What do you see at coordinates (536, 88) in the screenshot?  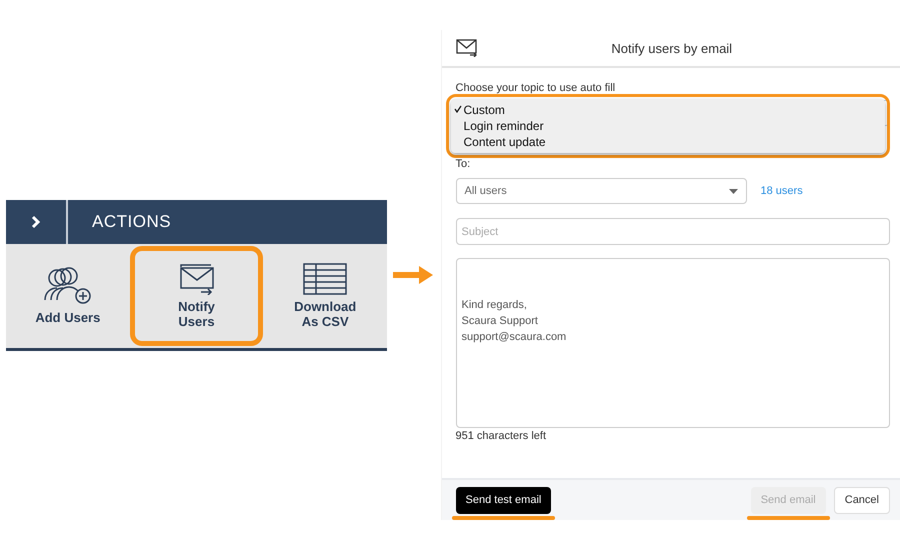 I see `topic-label: Choose your topic to use auto fill` at bounding box center [536, 88].